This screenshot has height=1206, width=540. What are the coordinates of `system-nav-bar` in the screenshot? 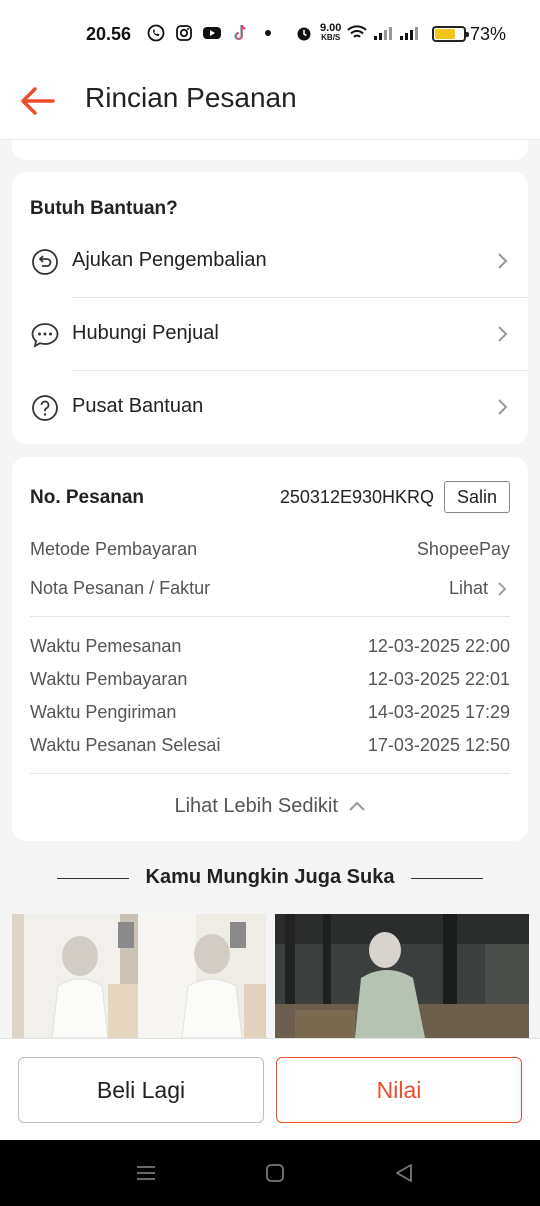 It's located at (270, 1173).